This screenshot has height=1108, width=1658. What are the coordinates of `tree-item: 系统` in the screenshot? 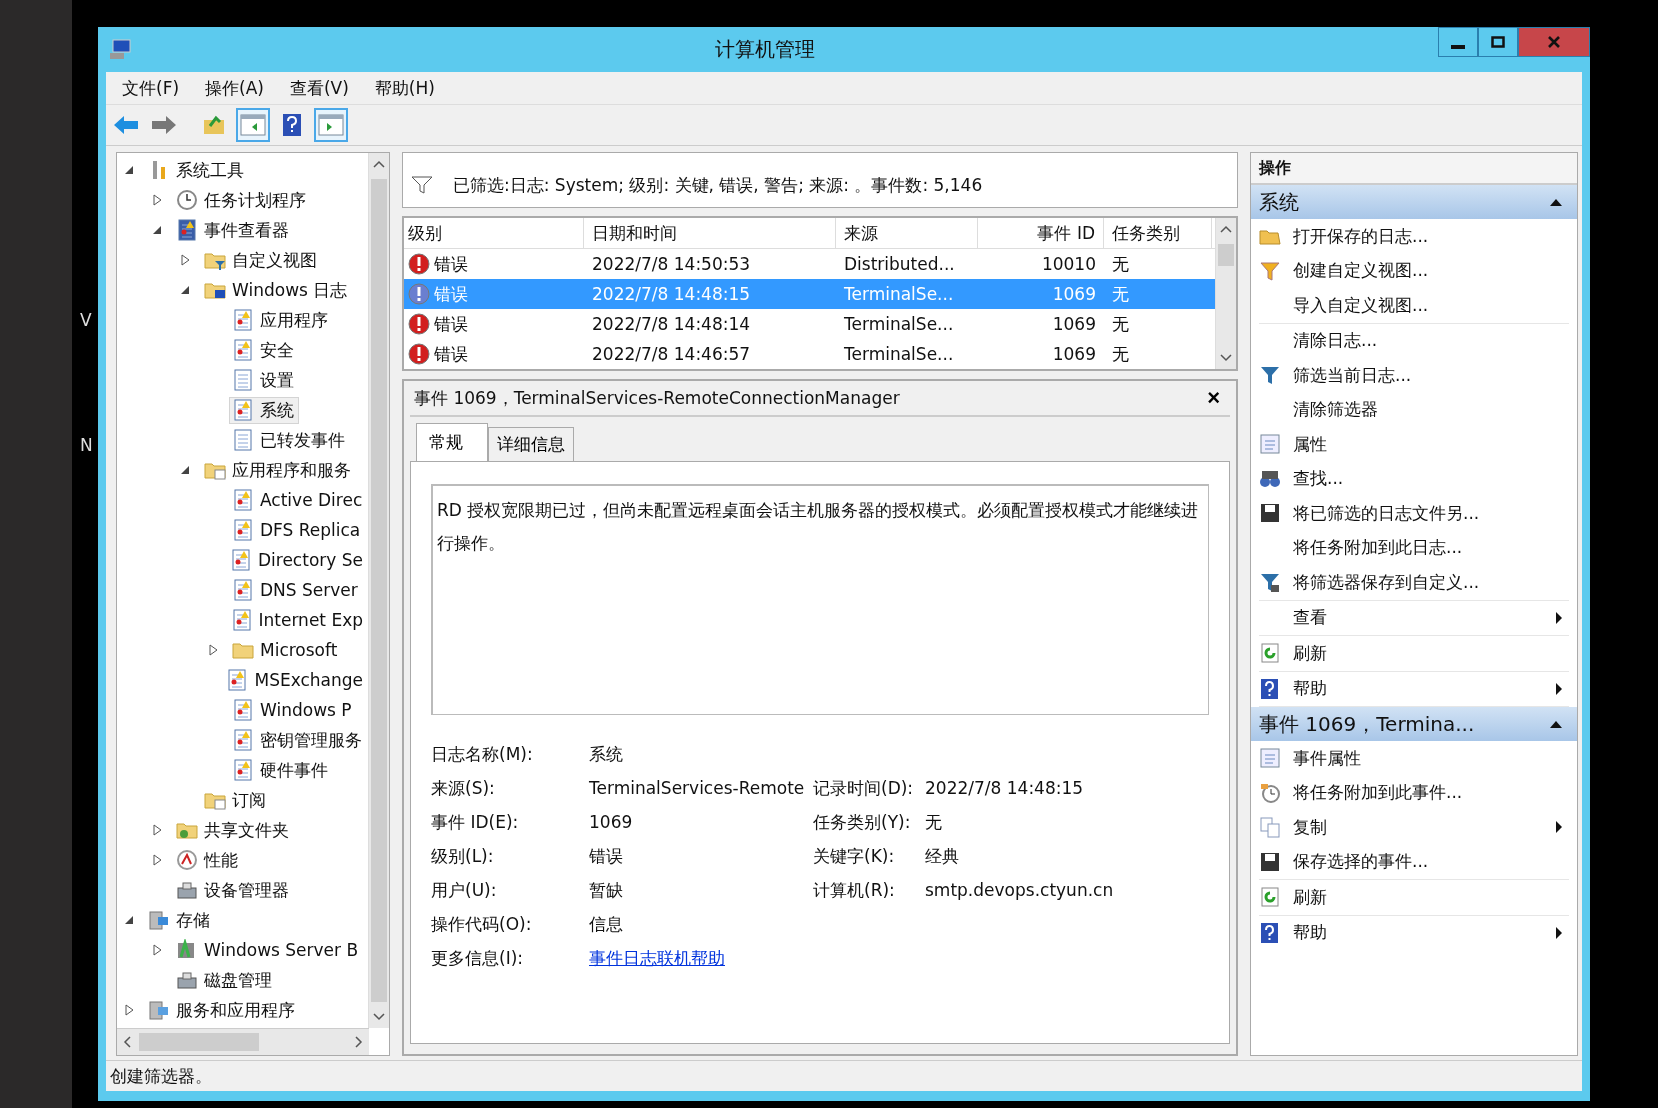 It's located at (264, 410).